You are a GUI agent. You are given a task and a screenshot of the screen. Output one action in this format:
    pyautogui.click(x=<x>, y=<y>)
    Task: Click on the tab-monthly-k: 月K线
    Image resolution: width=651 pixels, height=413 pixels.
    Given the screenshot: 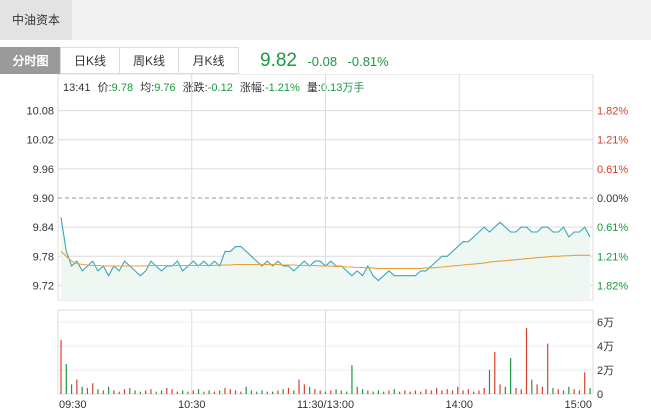 What is the action you would take?
    pyautogui.click(x=208, y=60)
    